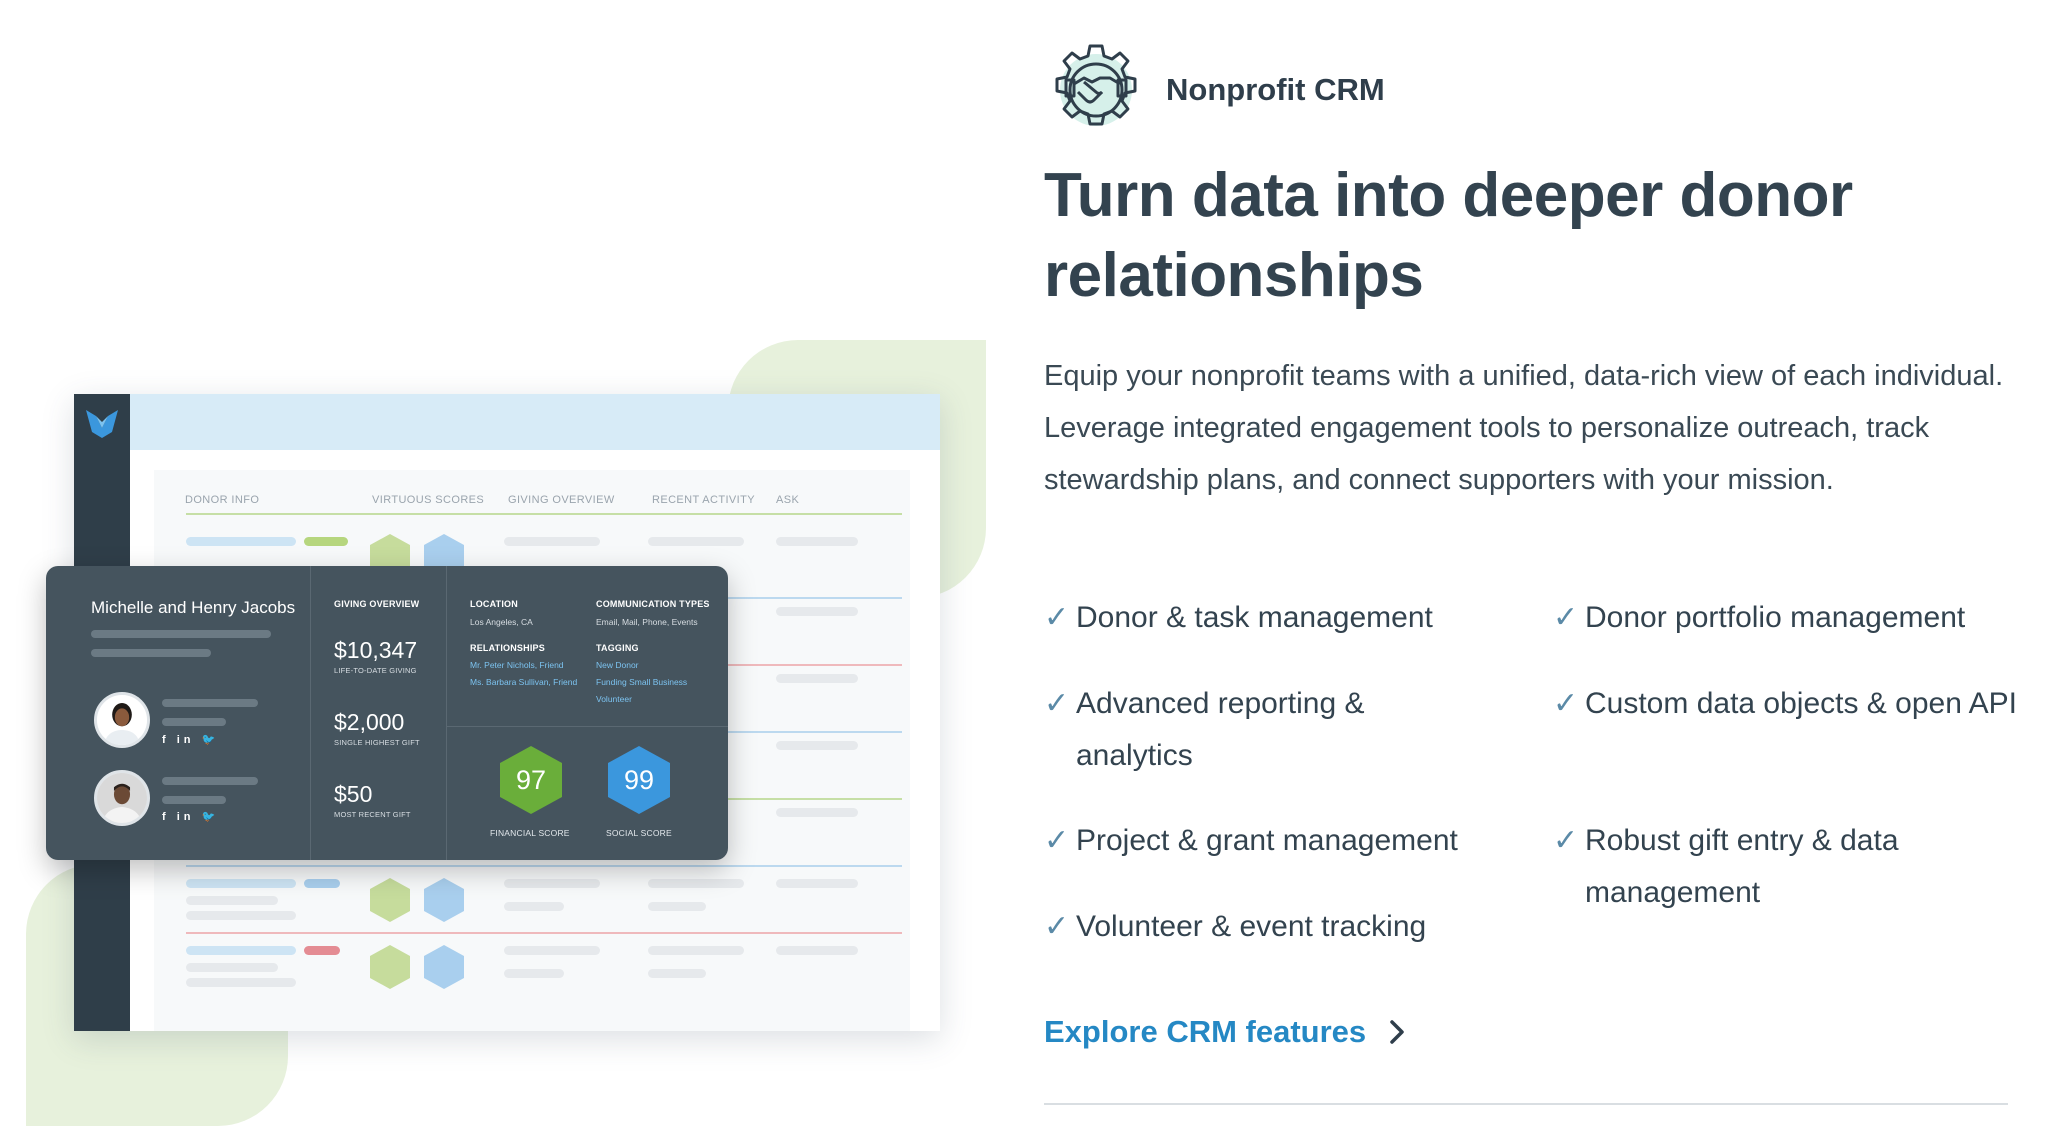 The image size is (2048, 1133). What do you see at coordinates (531, 780) in the screenshot?
I see `financial-score-badge: 97` at bounding box center [531, 780].